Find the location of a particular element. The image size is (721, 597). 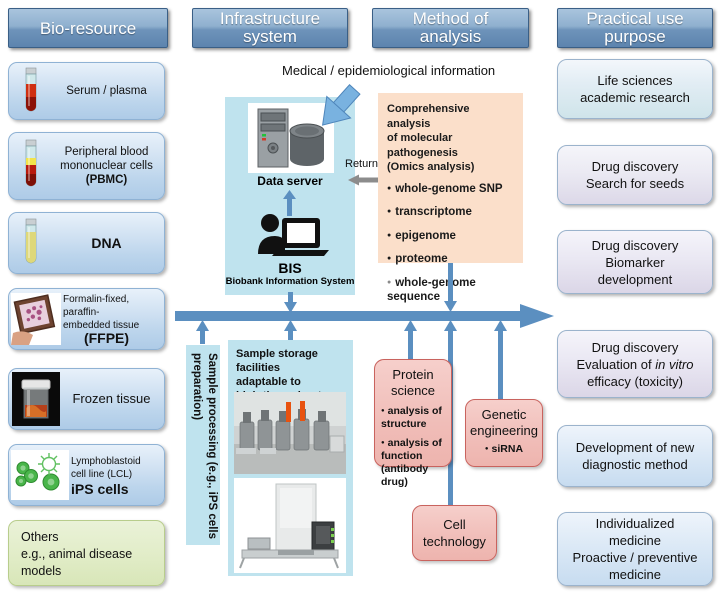

omics-head-line1: Comprehensive analysis is located at coordinates (428, 116).